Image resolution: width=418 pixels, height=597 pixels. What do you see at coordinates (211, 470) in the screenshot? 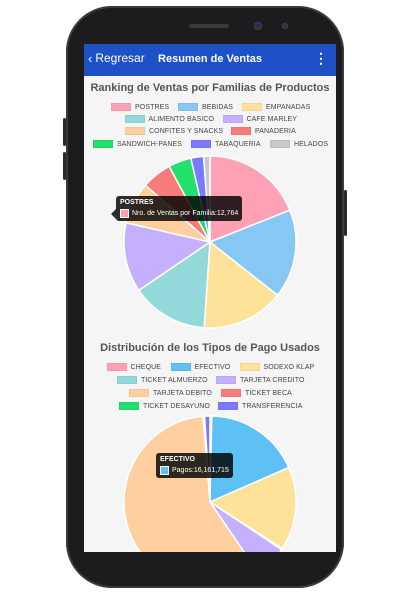
I see `tooltip-value: 16,161,715` at bounding box center [211, 470].